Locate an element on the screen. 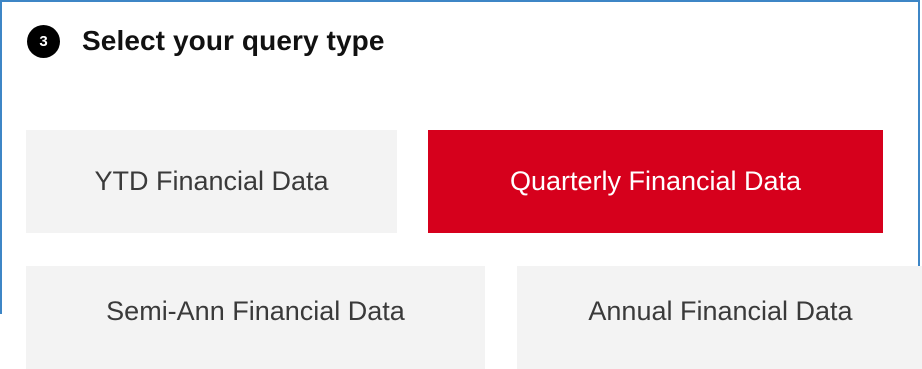 Image resolution: width=922 pixels, height=369 pixels. query-type-option-annual: Annual Financial Data is located at coordinates (719, 317).